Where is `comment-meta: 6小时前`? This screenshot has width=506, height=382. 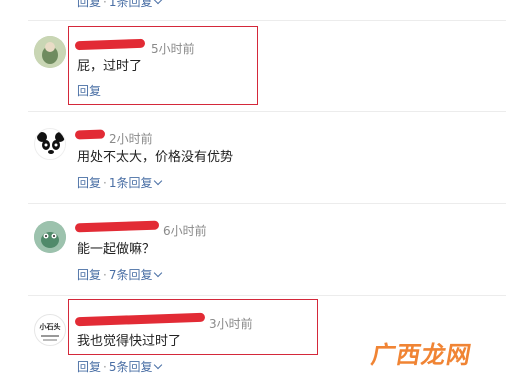
comment-meta: 6小时前 is located at coordinates (140, 228).